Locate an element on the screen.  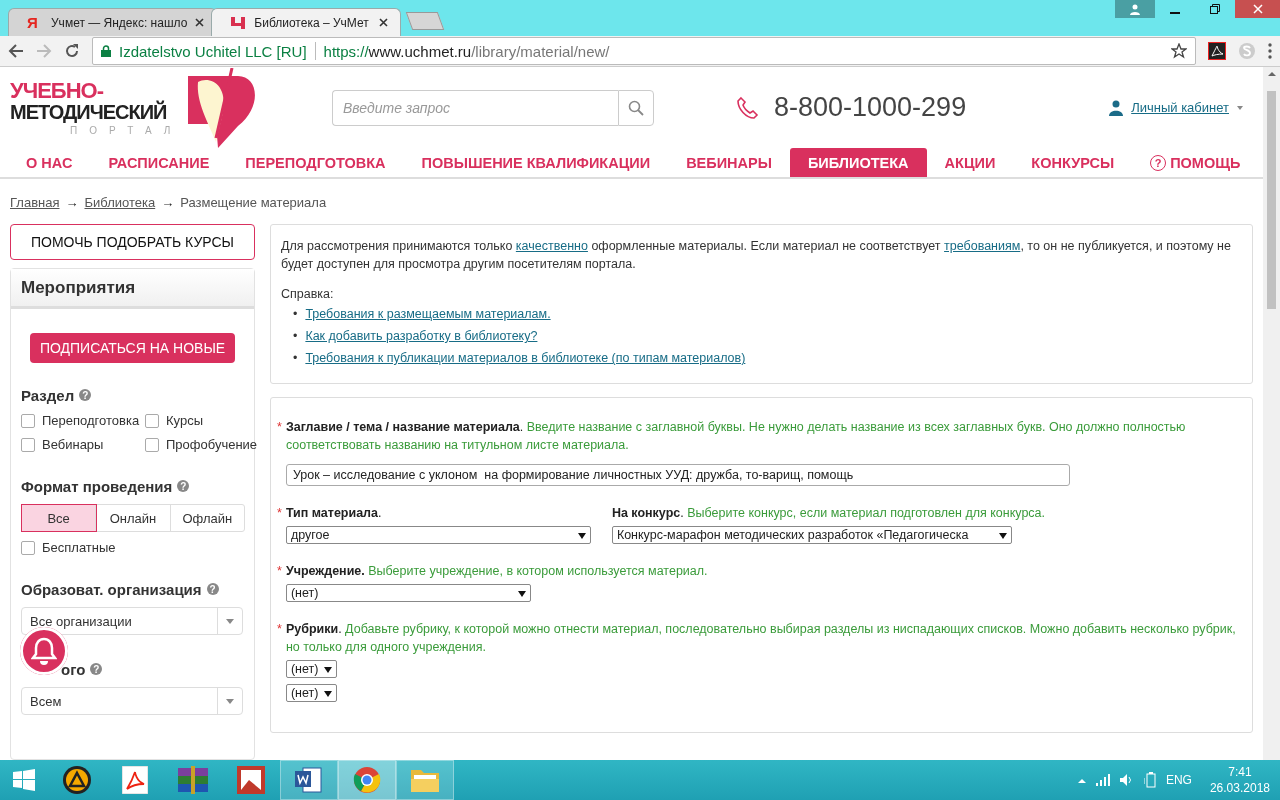
pick-courses-button: ПОМОЧЬ ПОДОБРАТЬ КУРСЫ is located at coordinates (132, 242).